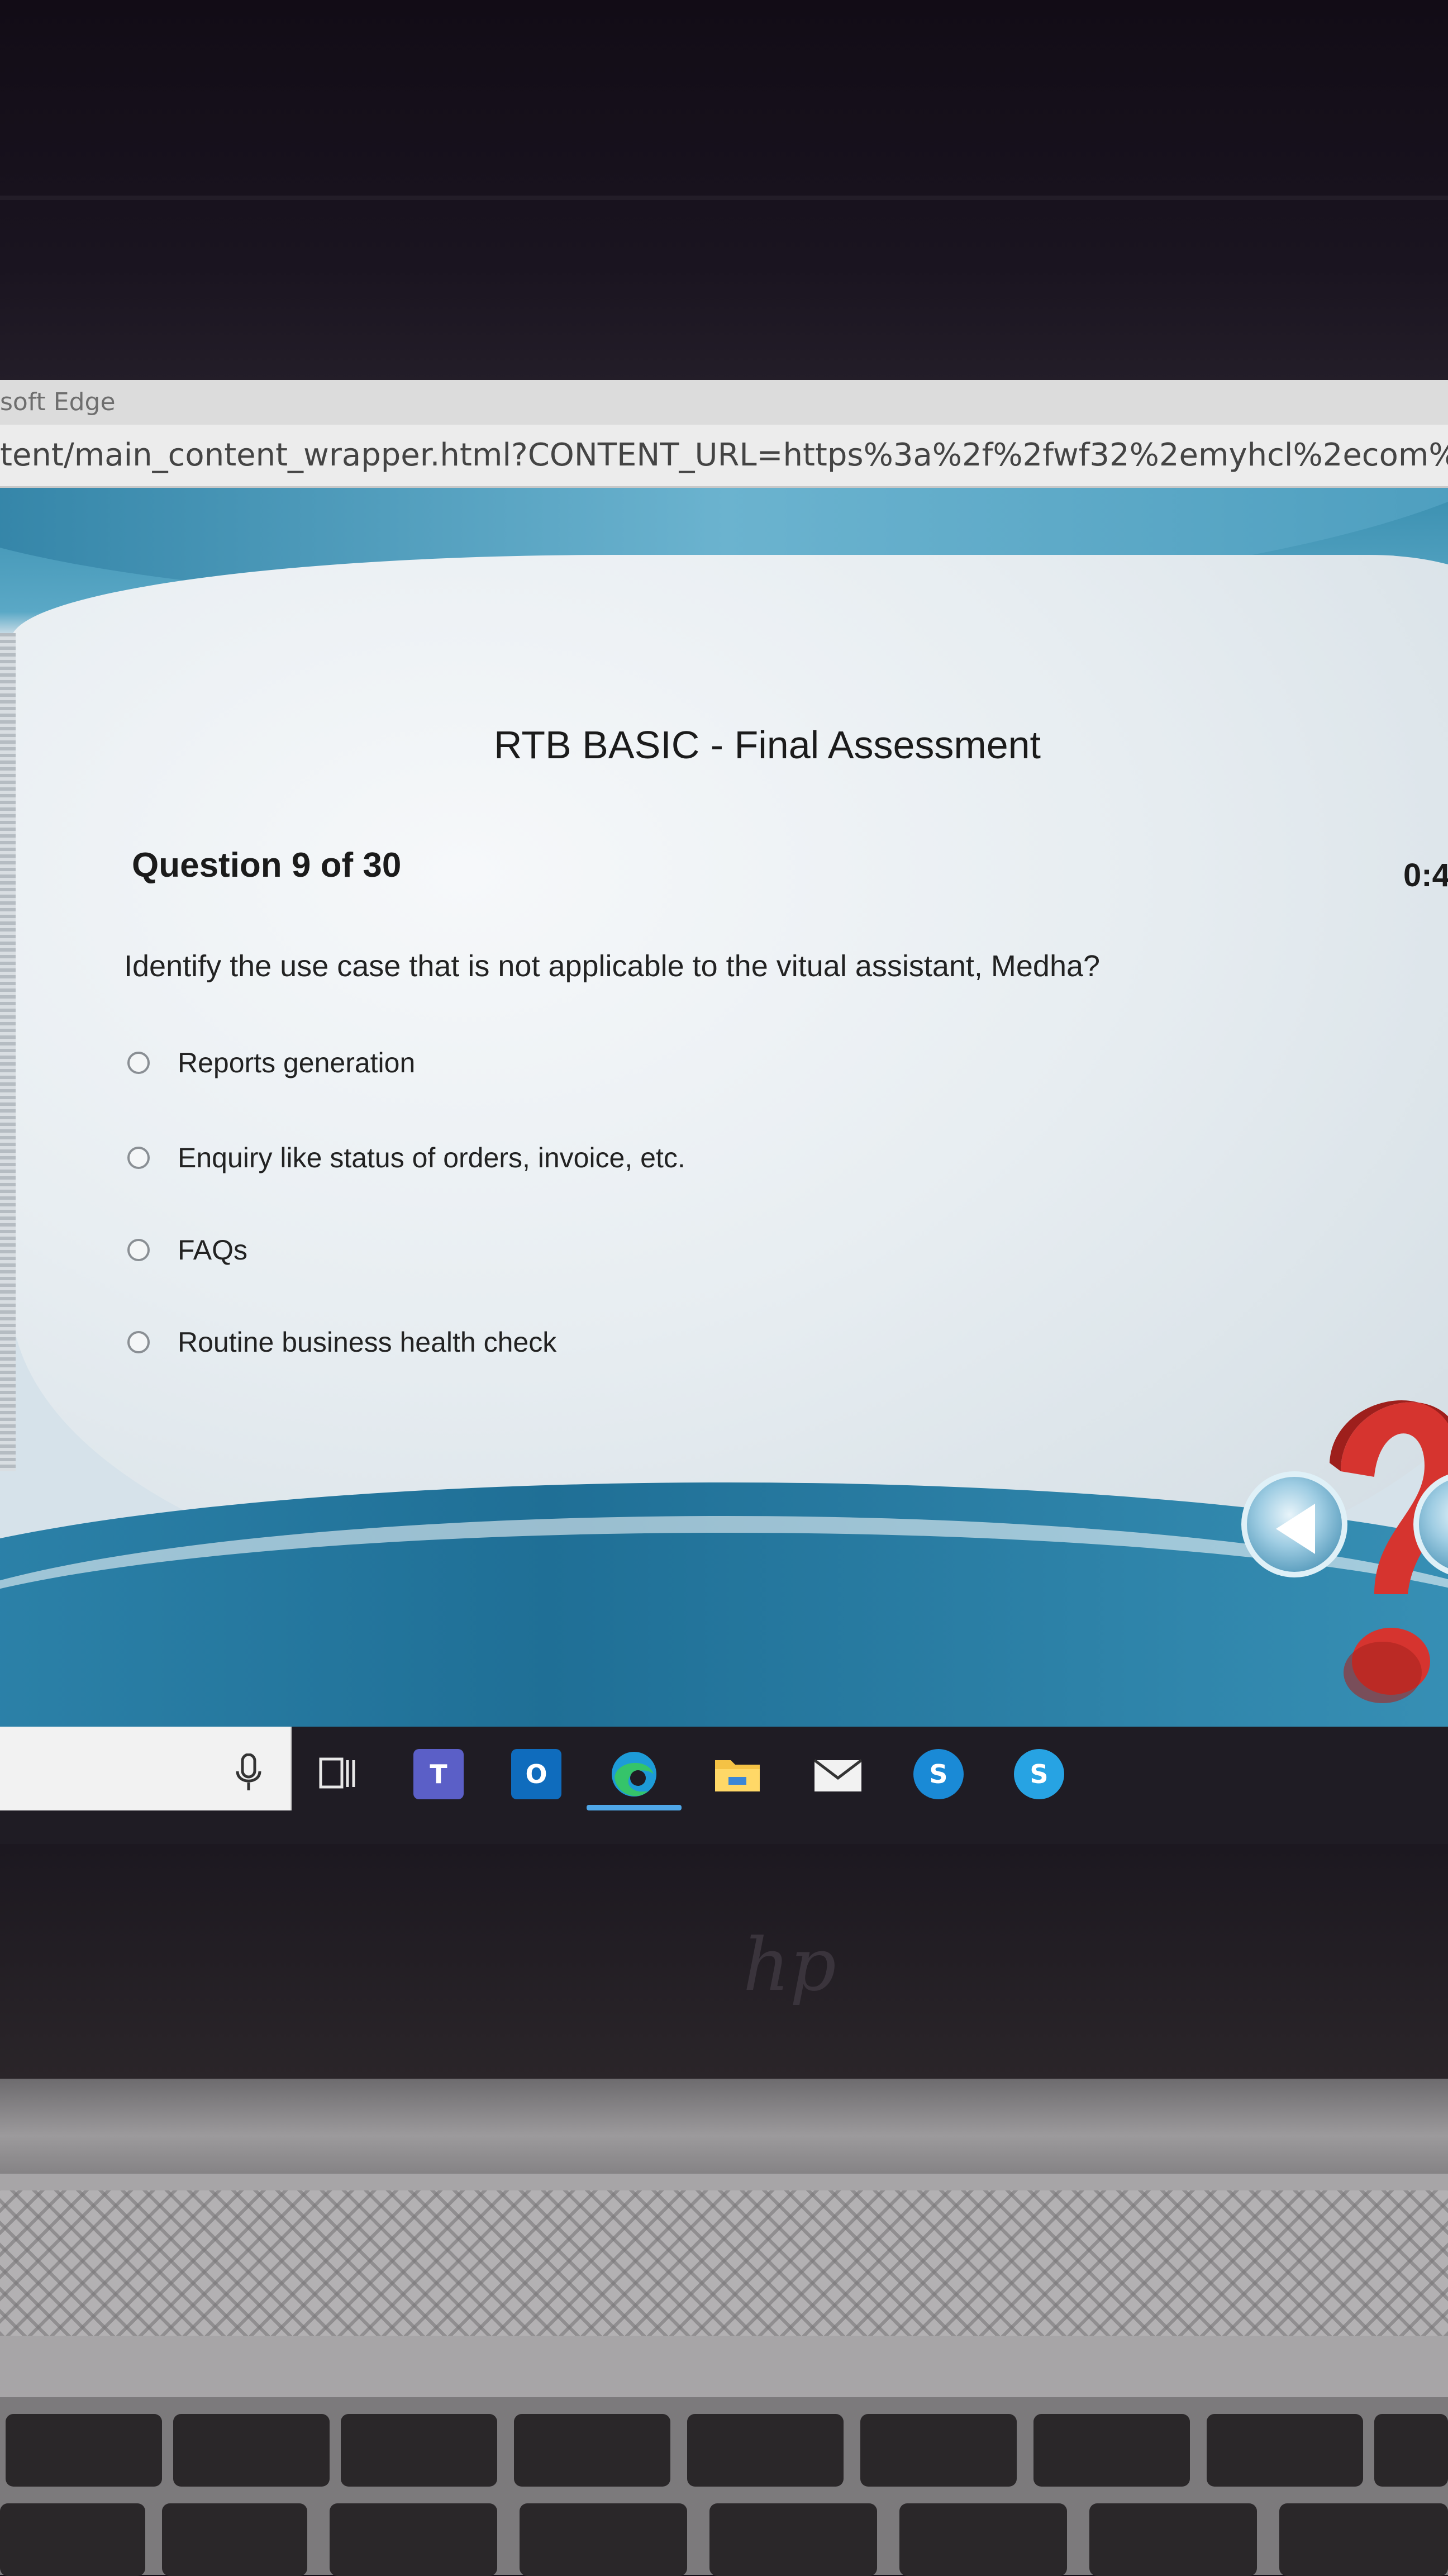 Image resolution: width=1448 pixels, height=2576 pixels. I want to click on outlook-icon: O, so click(536, 1774).